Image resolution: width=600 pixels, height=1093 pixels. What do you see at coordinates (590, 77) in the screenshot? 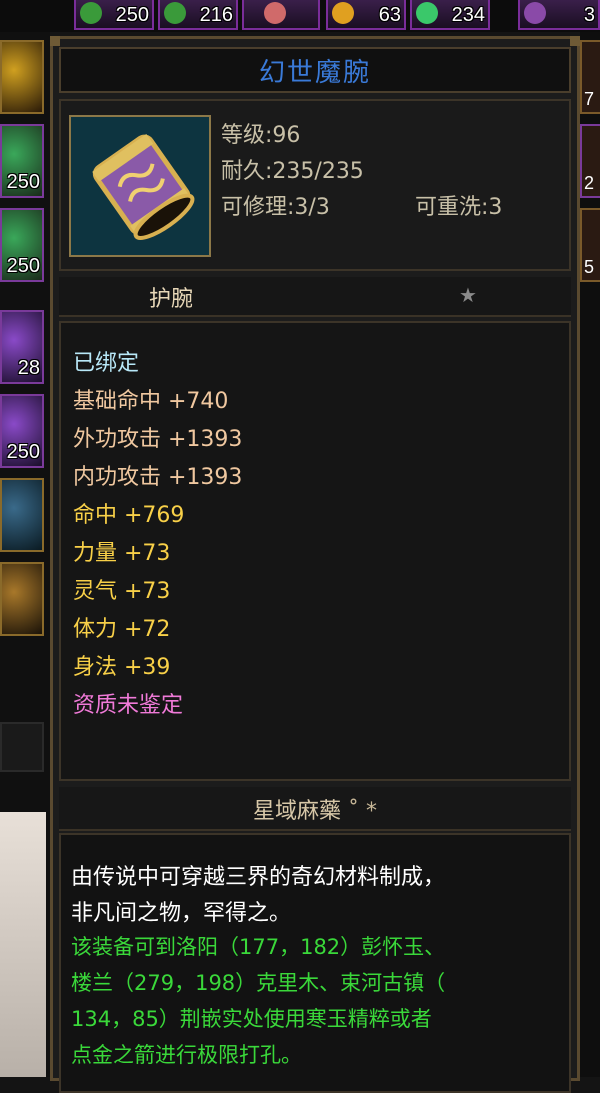
I see `inventory-slot: 7` at bounding box center [590, 77].